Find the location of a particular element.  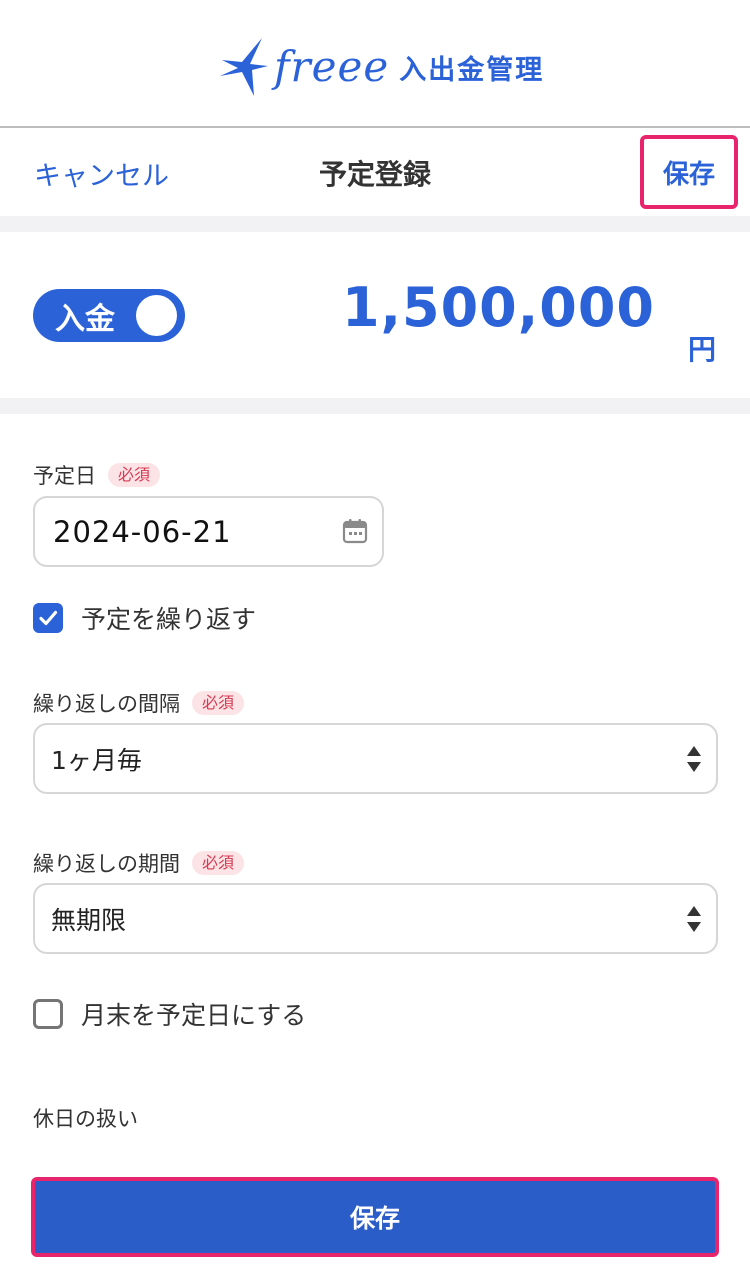

repeat-interval-value: 1ヶ月毎 is located at coordinates (96, 760).